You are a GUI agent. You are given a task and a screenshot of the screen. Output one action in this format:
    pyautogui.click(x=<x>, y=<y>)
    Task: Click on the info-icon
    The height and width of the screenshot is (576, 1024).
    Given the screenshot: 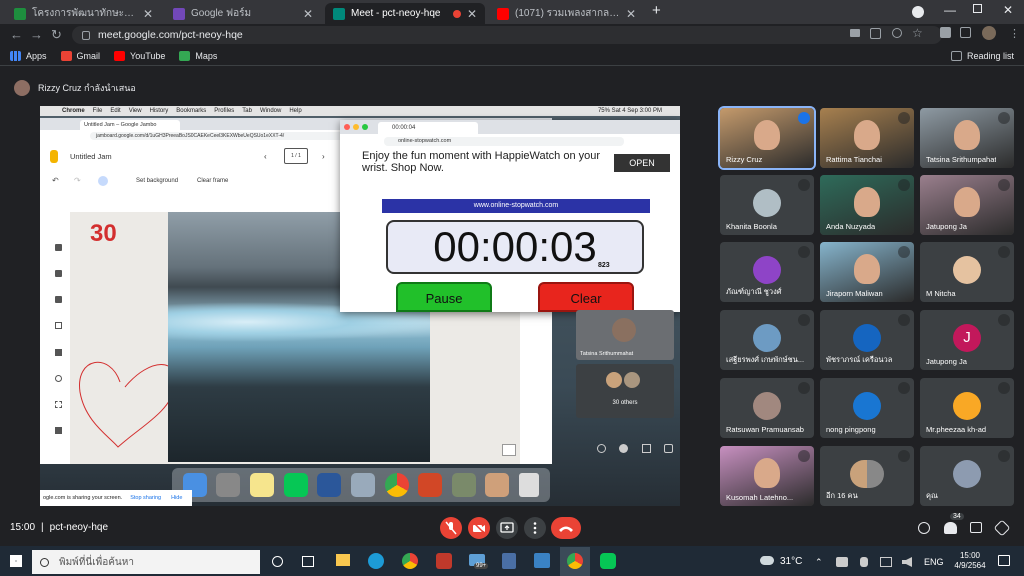 What is the action you would take?
    pyautogui.click(x=601, y=448)
    